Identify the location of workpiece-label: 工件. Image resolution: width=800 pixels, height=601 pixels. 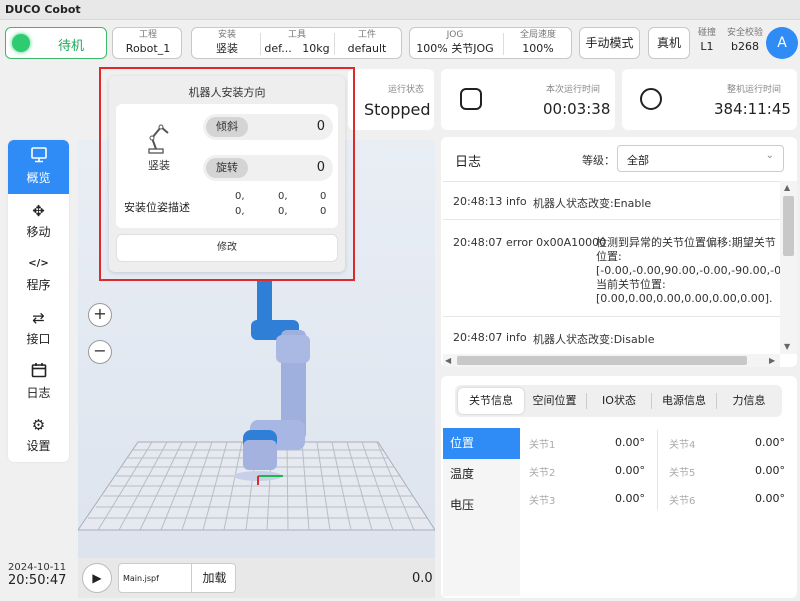
(366, 35).